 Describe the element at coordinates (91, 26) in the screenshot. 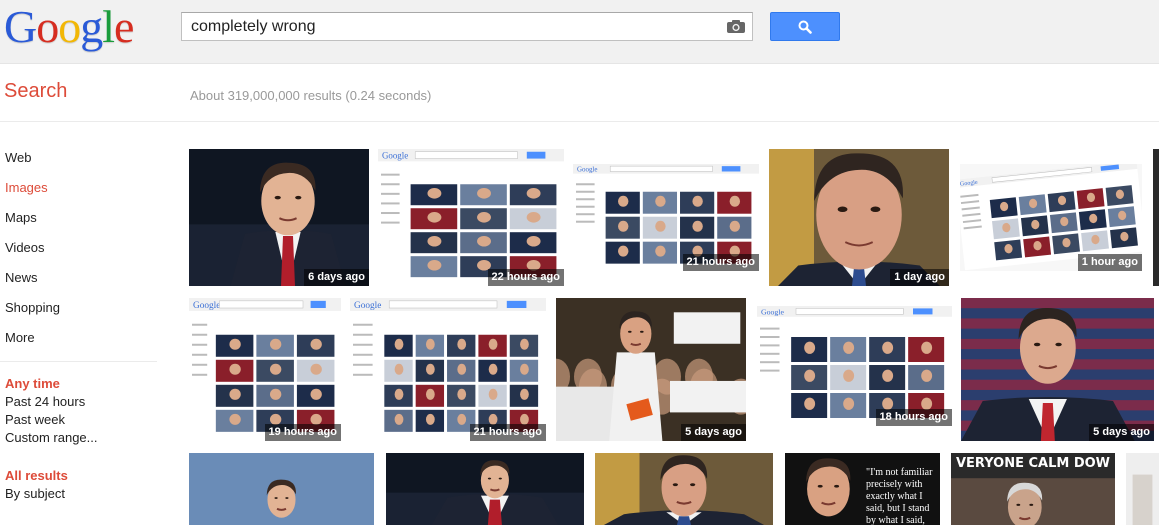

I see `logo-letter: g` at that location.